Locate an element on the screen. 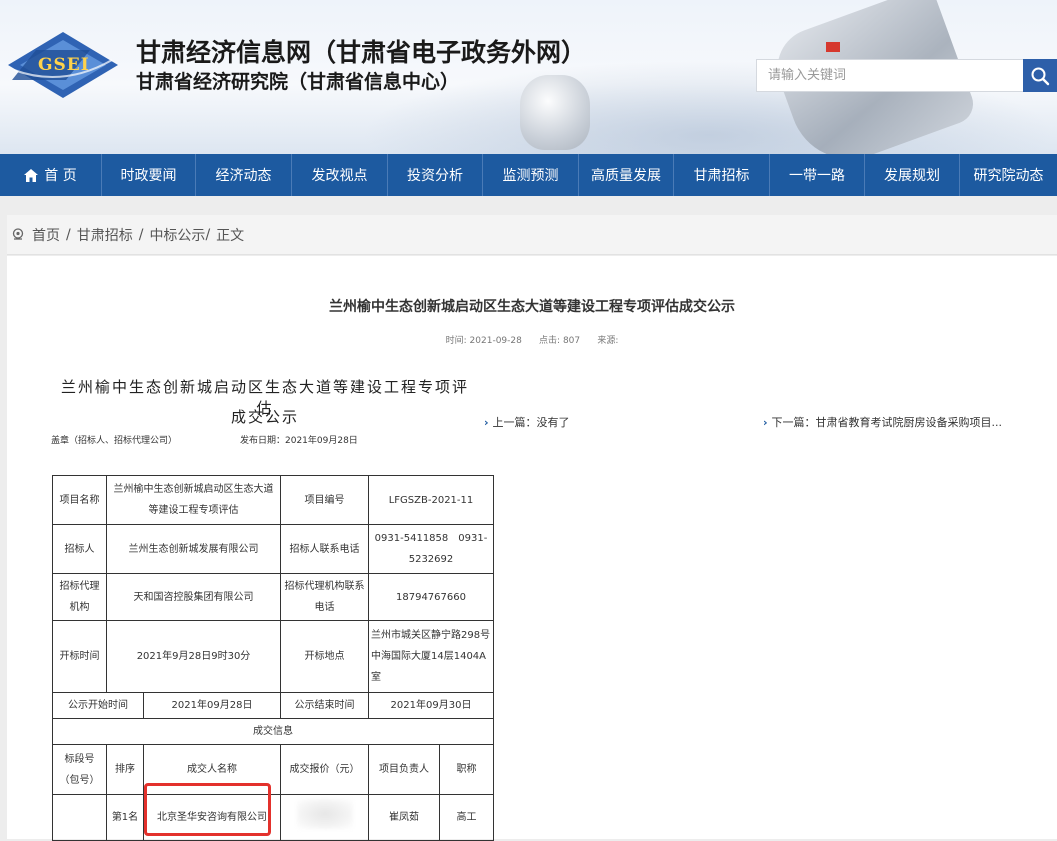  nav-item-monitoring: 监测预测 is located at coordinates (530, 175).